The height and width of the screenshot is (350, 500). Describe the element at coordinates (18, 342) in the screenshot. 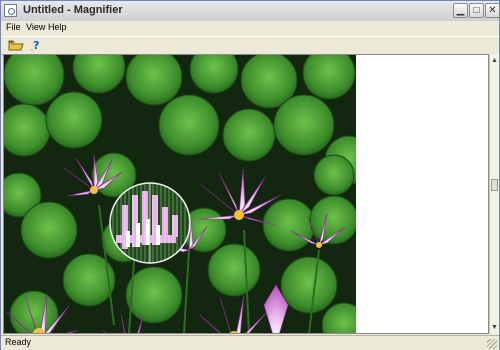

I see `status-text: Ready` at that location.